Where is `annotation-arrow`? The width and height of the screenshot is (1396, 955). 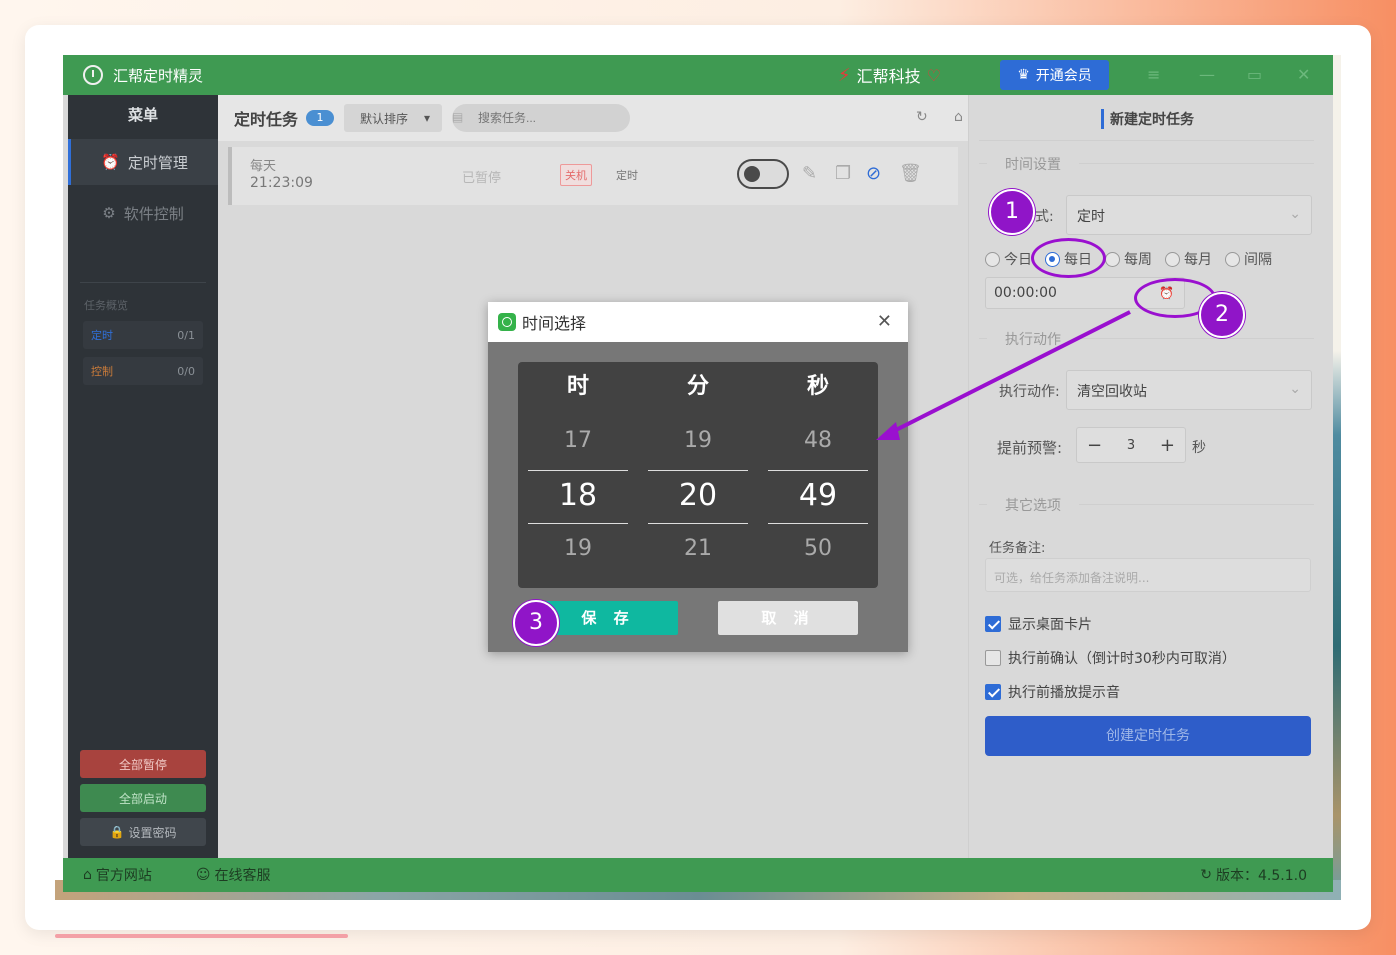 annotation-arrow is located at coordinates (1003, 375).